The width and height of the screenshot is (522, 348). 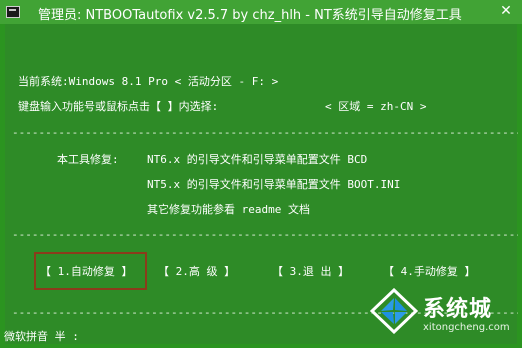 I want to click on menu-exit: 【 3.退 出 】, so click(x=310, y=272).